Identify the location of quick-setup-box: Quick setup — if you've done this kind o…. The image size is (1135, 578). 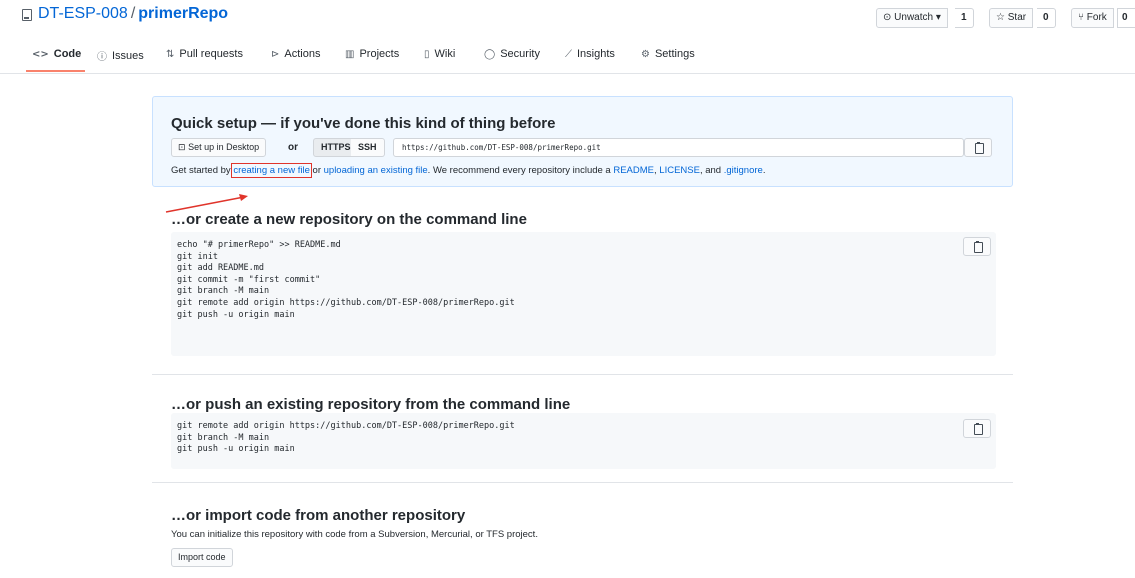
(582, 141).